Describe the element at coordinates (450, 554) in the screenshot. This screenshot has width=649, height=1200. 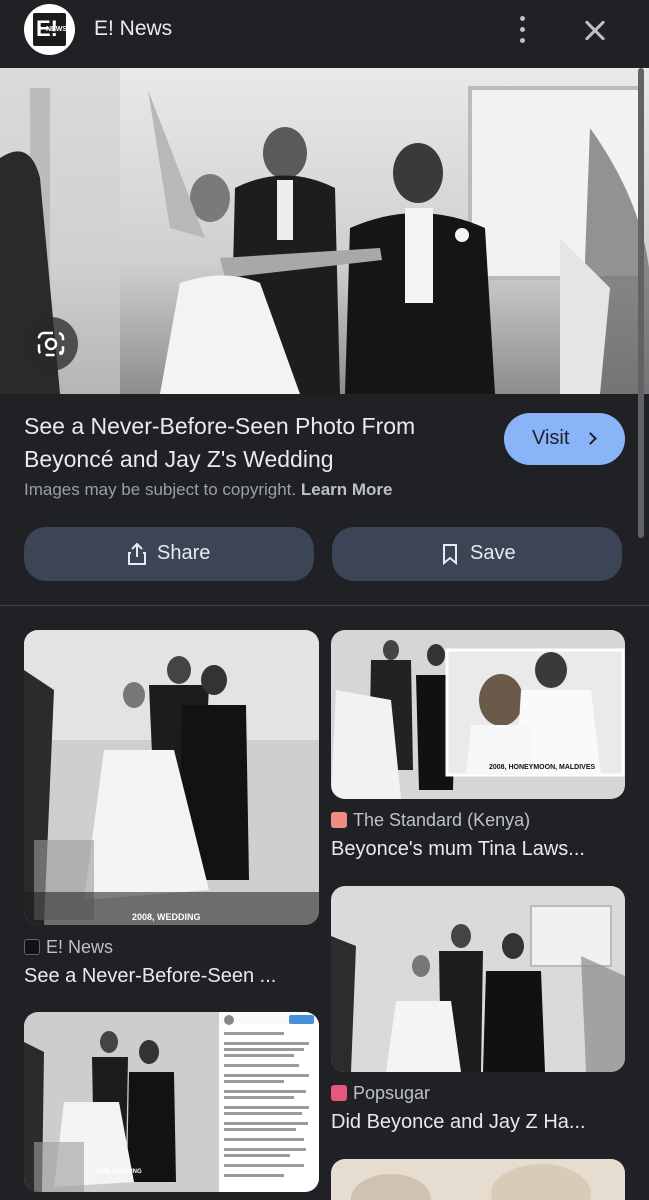
I see `bookmark-icon` at that location.